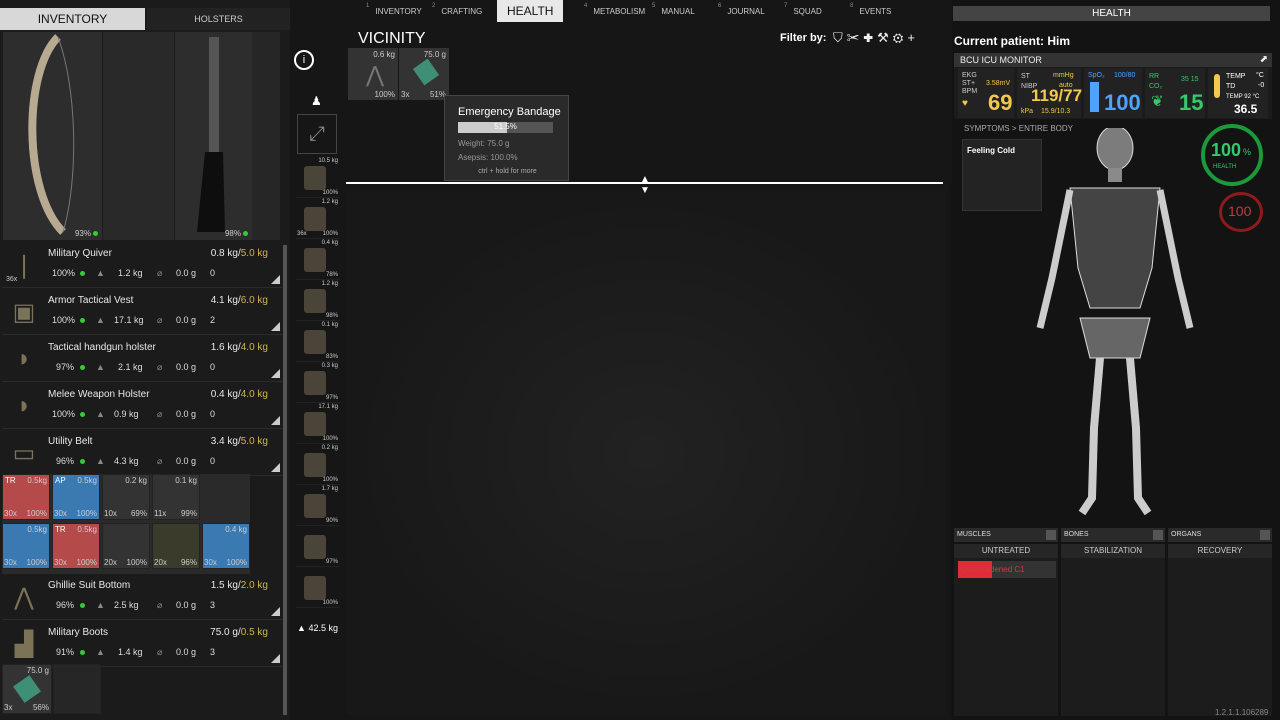 The height and width of the screenshot is (720, 1280). What do you see at coordinates (72, 19) in the screenshot?
I see `tab-inventory: INVENTORY` at bounding box center [72, 19].